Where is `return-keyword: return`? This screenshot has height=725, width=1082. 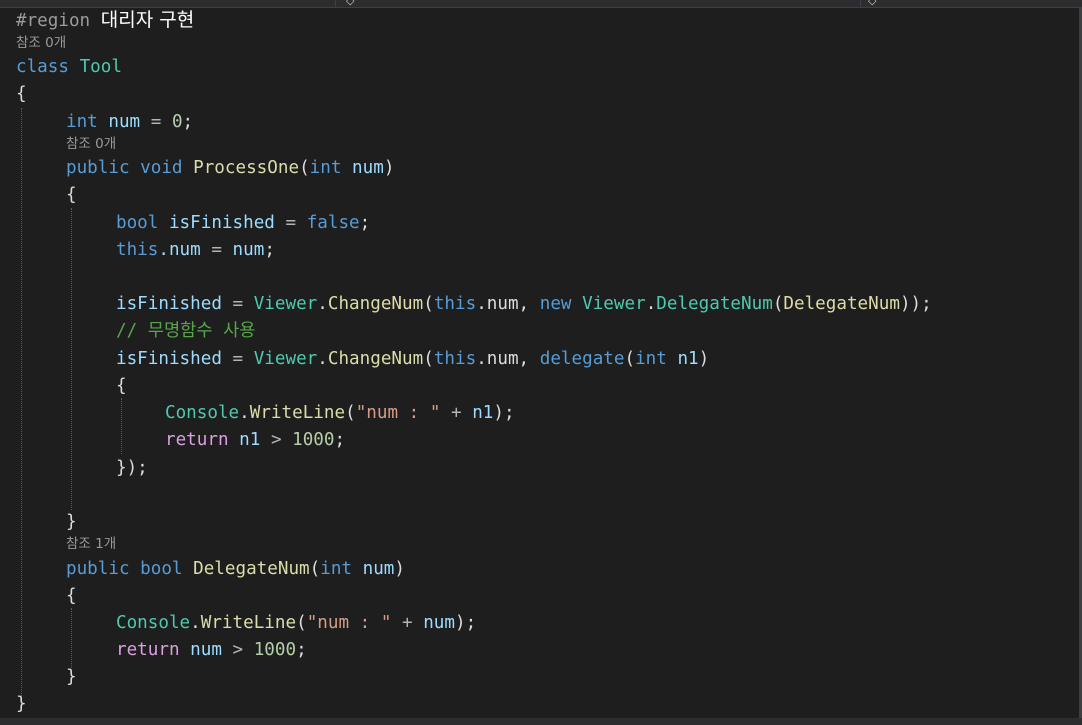 return-keyword: return is located at coordinates (148, 650).